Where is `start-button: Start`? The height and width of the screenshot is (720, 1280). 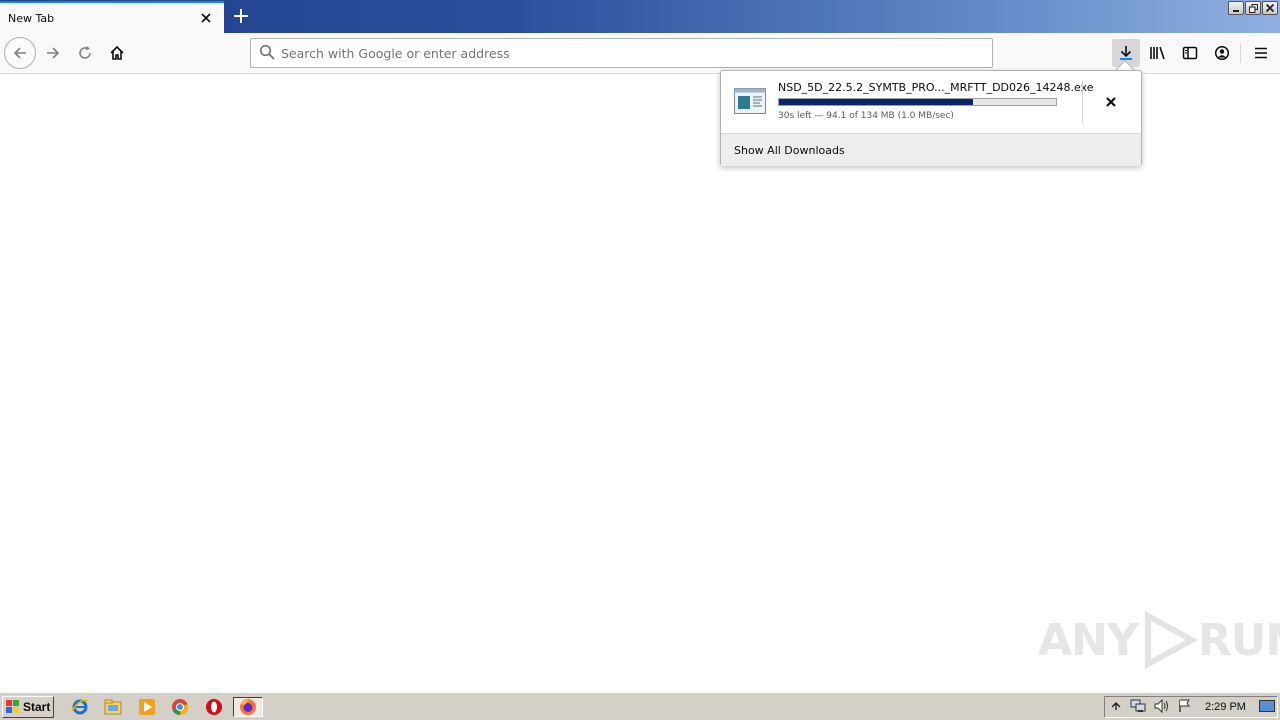
start-button: Start is located at coordinates (28, 707).